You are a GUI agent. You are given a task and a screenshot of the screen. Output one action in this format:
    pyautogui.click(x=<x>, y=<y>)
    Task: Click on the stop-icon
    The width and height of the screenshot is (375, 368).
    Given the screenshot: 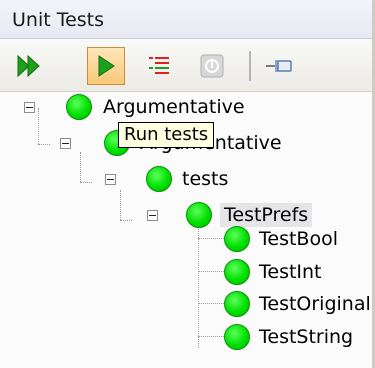 What is the action you would take?
    pyautogui.click(x=212, y=66)
    